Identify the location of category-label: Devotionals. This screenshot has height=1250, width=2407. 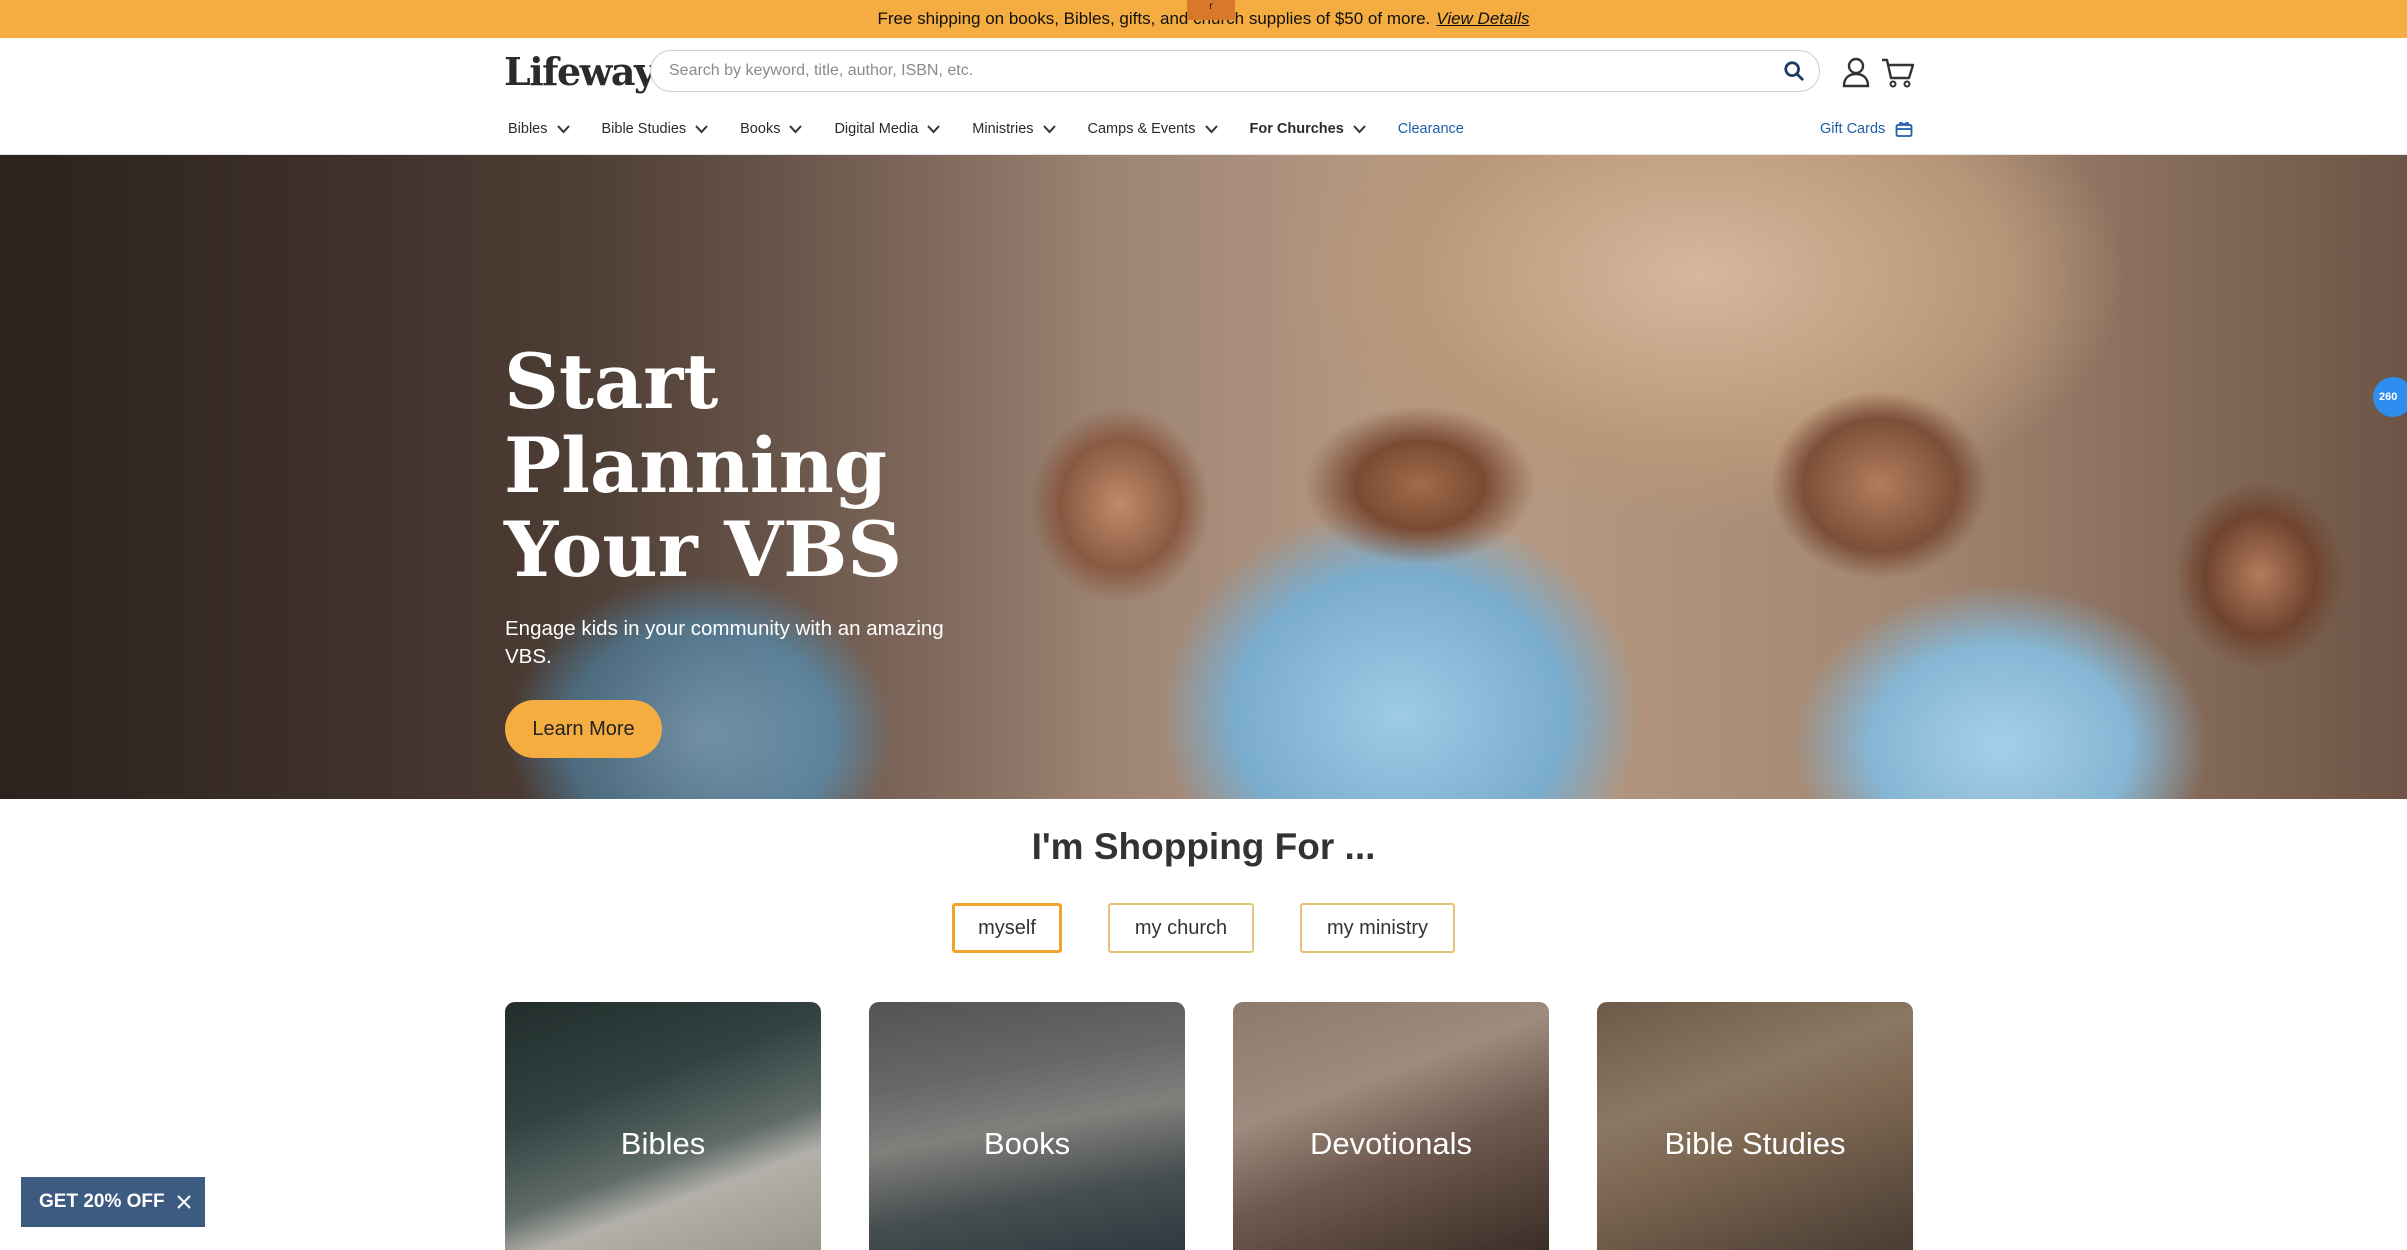
(1391, 1143).